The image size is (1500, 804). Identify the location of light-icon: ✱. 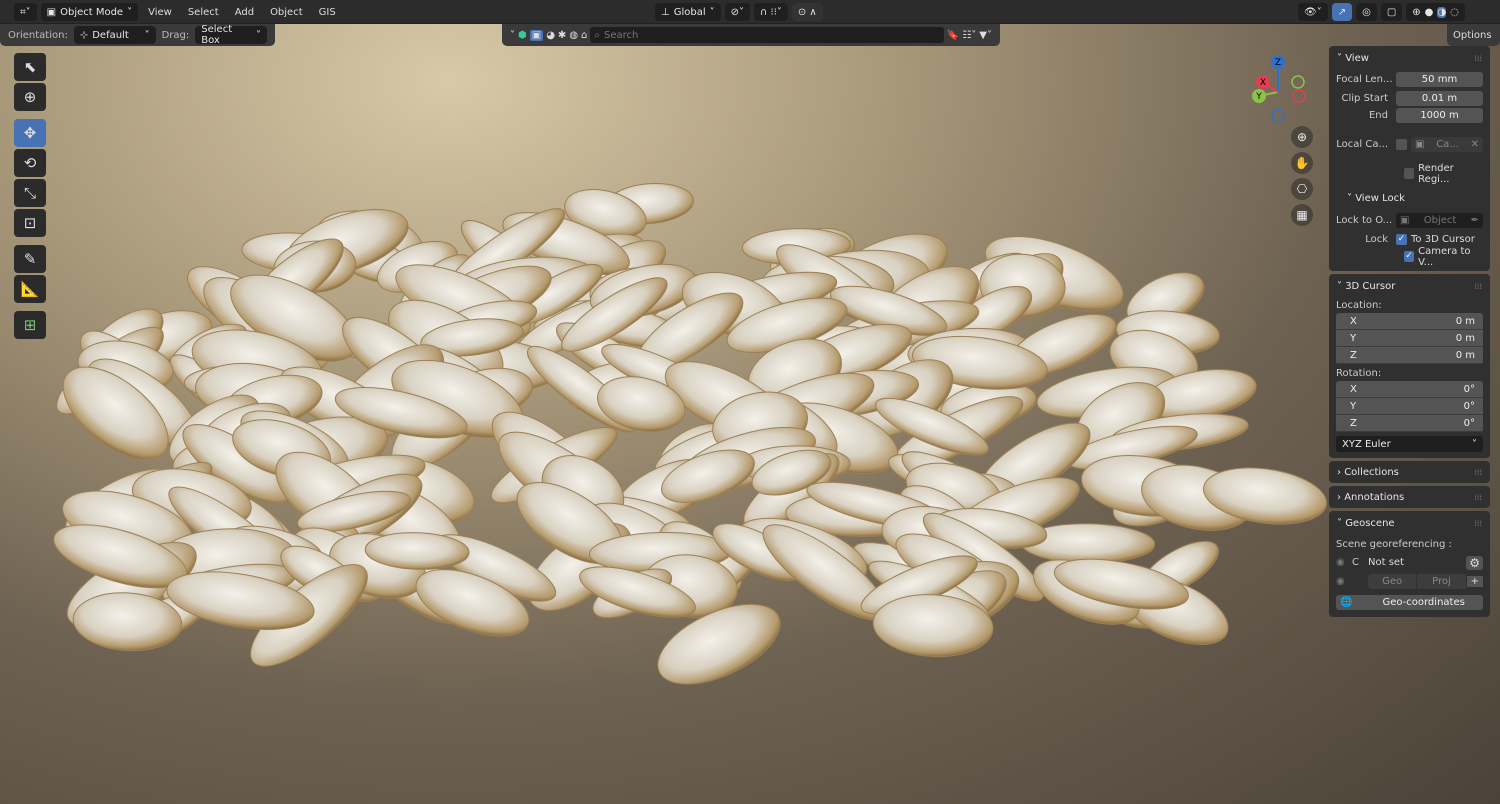
(562, 35).